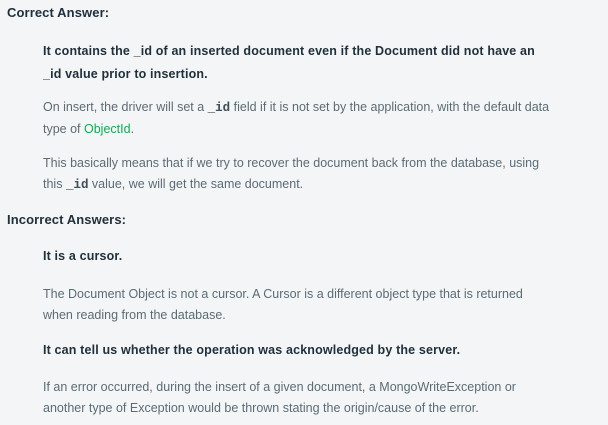  What do you see at coordinates (132, 129) in the screenshot?
I see `explanation-text: .` at bounding box center [132, 129].